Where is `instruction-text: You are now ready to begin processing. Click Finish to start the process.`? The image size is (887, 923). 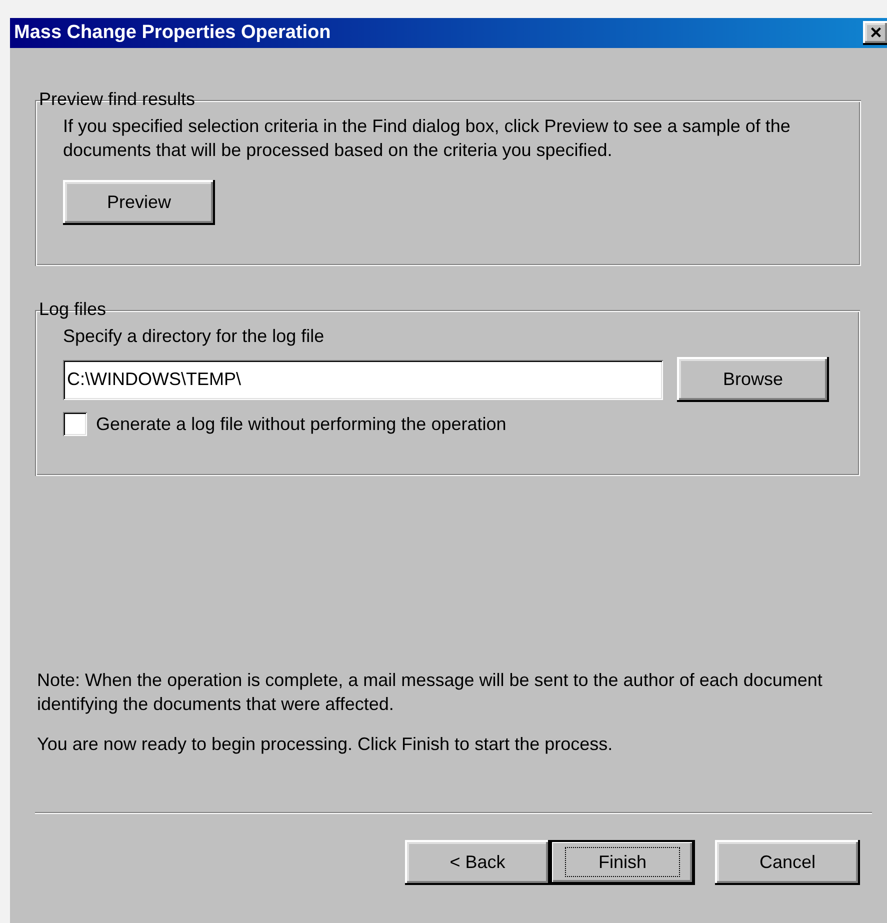
instruction-text: You are now ready to begin processing. Click Finish to start the process. is located at coordinates (325, 744).